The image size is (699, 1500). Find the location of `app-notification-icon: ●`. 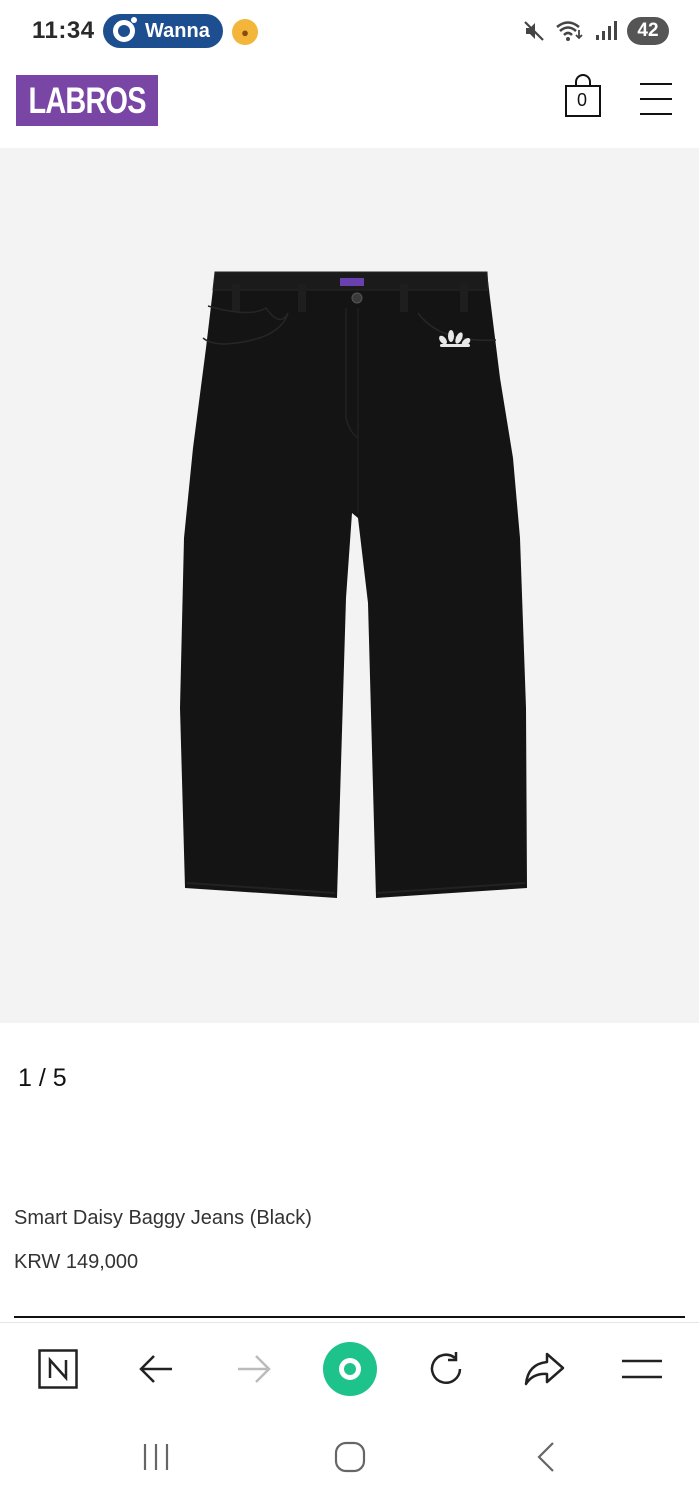

app-notification-icon: ● is located at coordinates (245, 32).